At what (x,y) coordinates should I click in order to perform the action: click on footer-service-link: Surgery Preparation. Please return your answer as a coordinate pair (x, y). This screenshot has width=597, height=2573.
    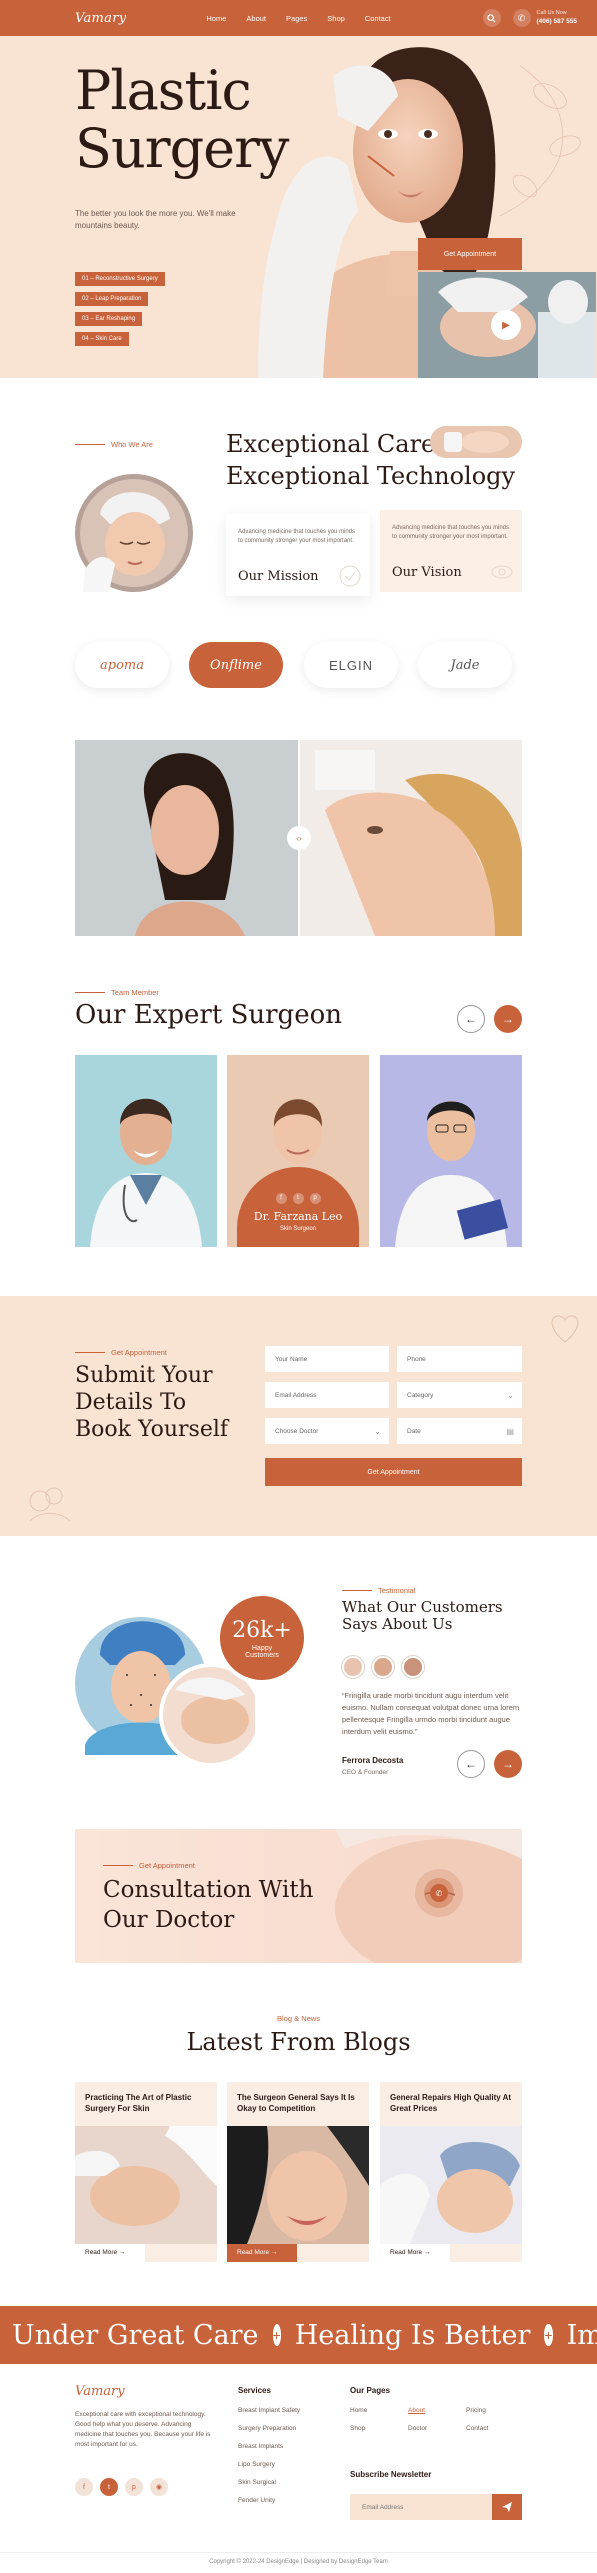
    Looking at the image, I should click on (269, 2428).